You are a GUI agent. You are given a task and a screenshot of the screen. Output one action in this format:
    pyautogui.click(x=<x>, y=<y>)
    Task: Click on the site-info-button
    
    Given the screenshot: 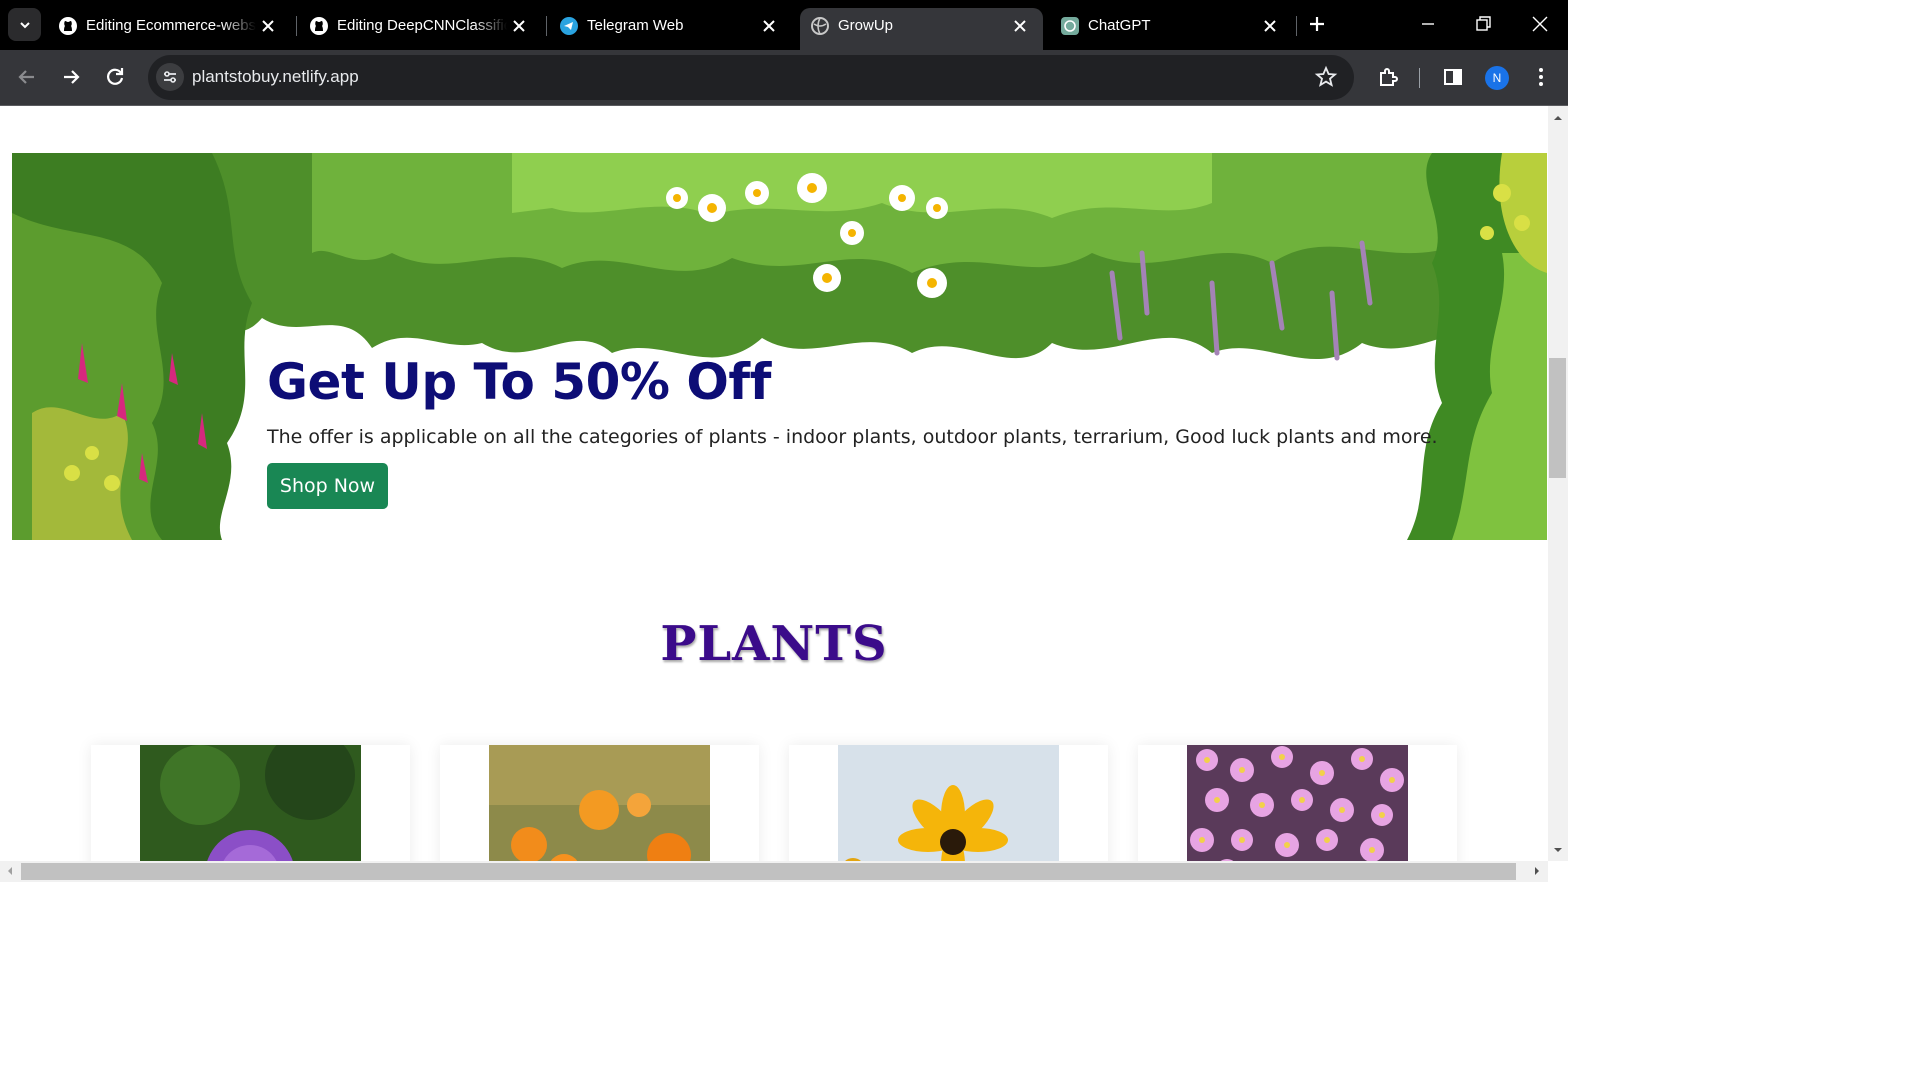 What is the action you would take?
    pyautogui.click(x=170, y=77)
    